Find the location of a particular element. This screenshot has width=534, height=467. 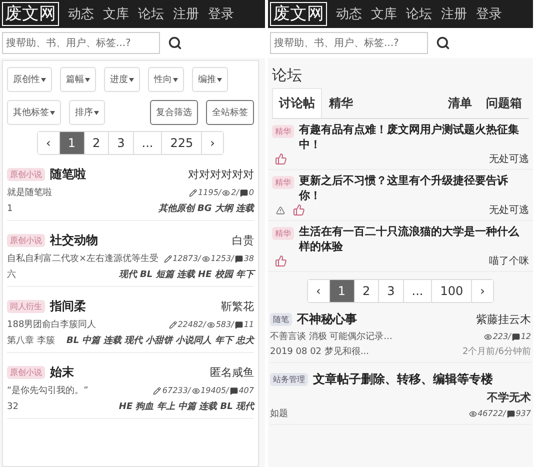

author-name: 喵了个咪 is located at coordinates (509, 261).